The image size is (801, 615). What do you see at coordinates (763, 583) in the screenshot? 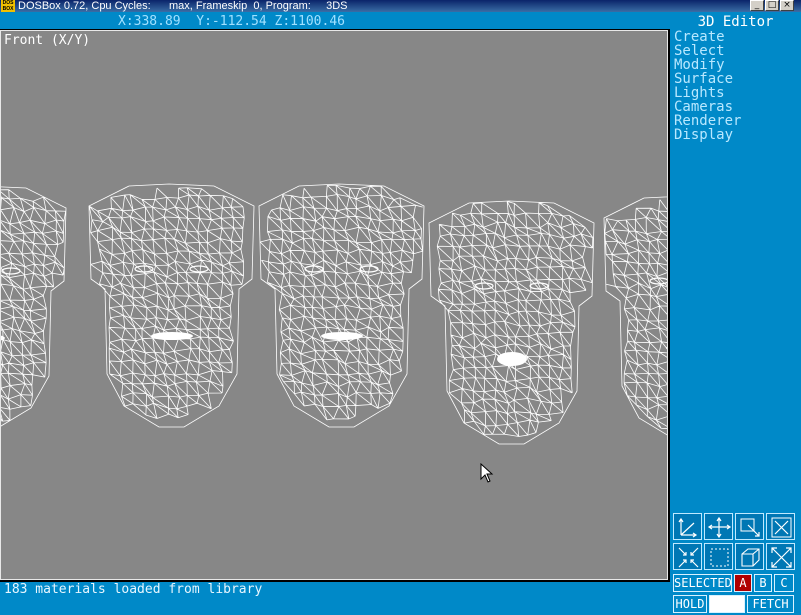
I see `select-b-button: B` at bounding box center [763, 583].